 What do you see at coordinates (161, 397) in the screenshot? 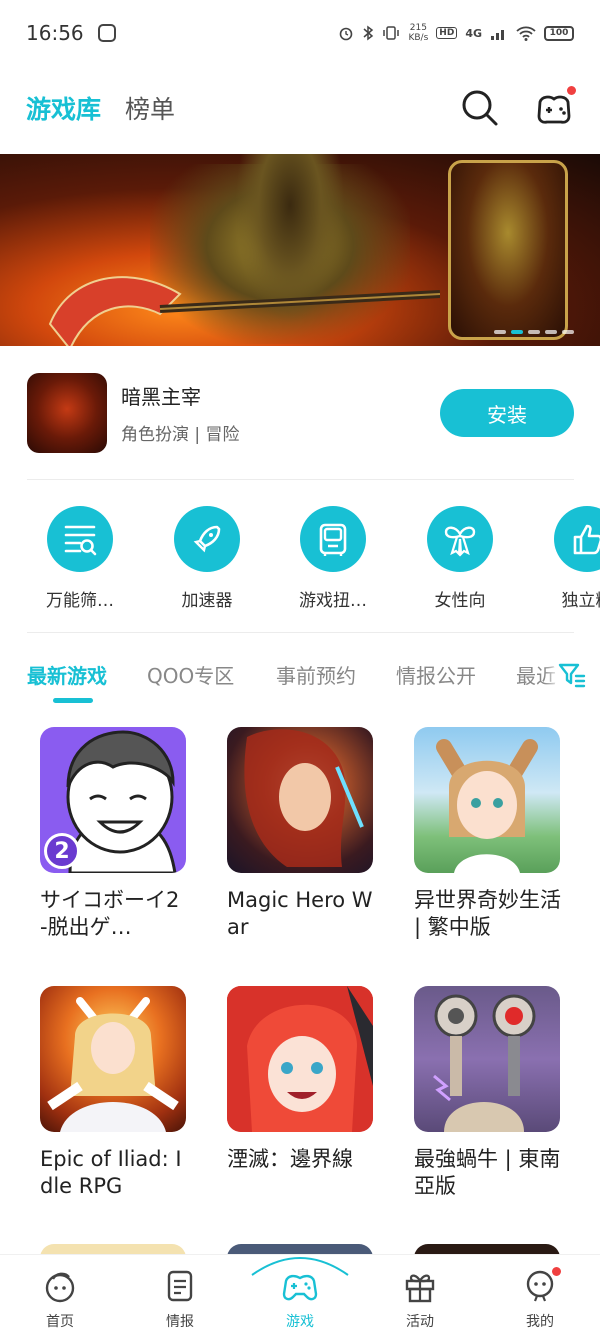
I see `featured-game-name: 暗黑主宰` at bounding box center [161, 397].